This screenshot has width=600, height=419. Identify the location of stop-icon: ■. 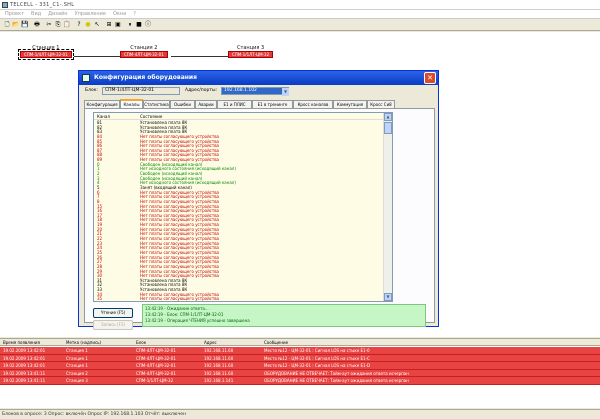
(139, 25).